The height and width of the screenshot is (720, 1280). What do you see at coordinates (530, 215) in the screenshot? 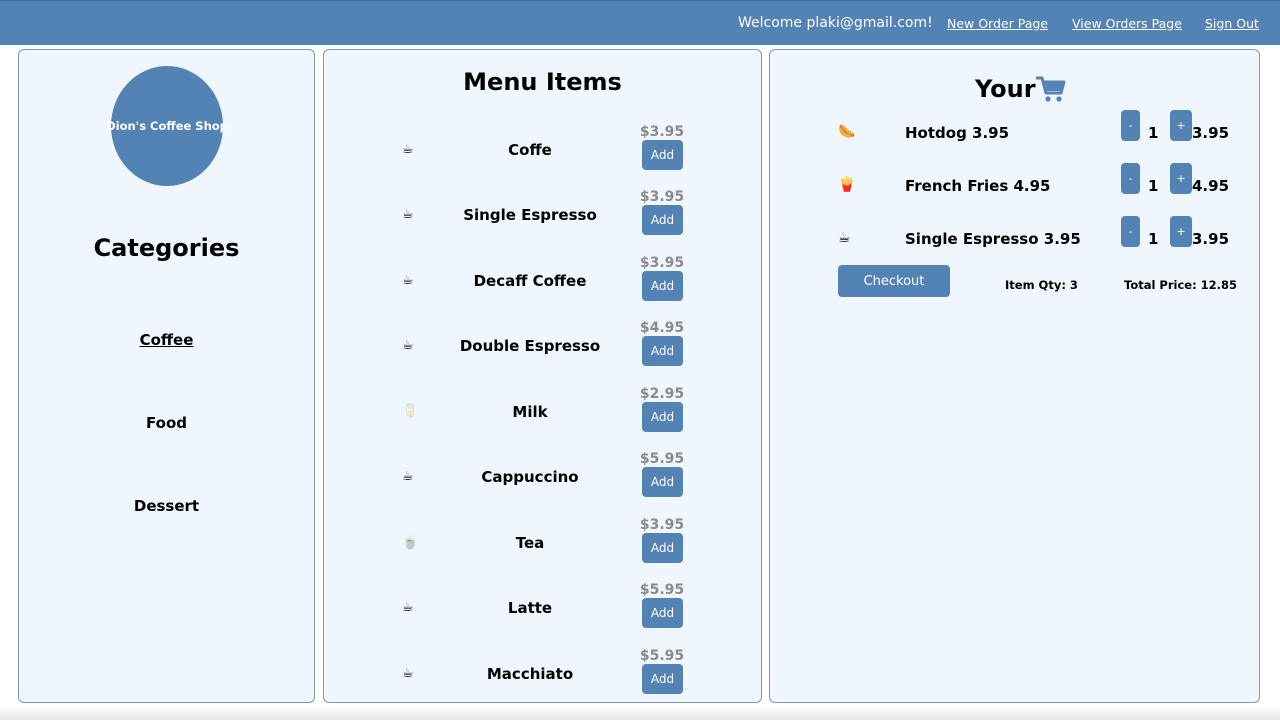
I see `menu-item-name: Single Espresso` at bounding box center [530, 215].